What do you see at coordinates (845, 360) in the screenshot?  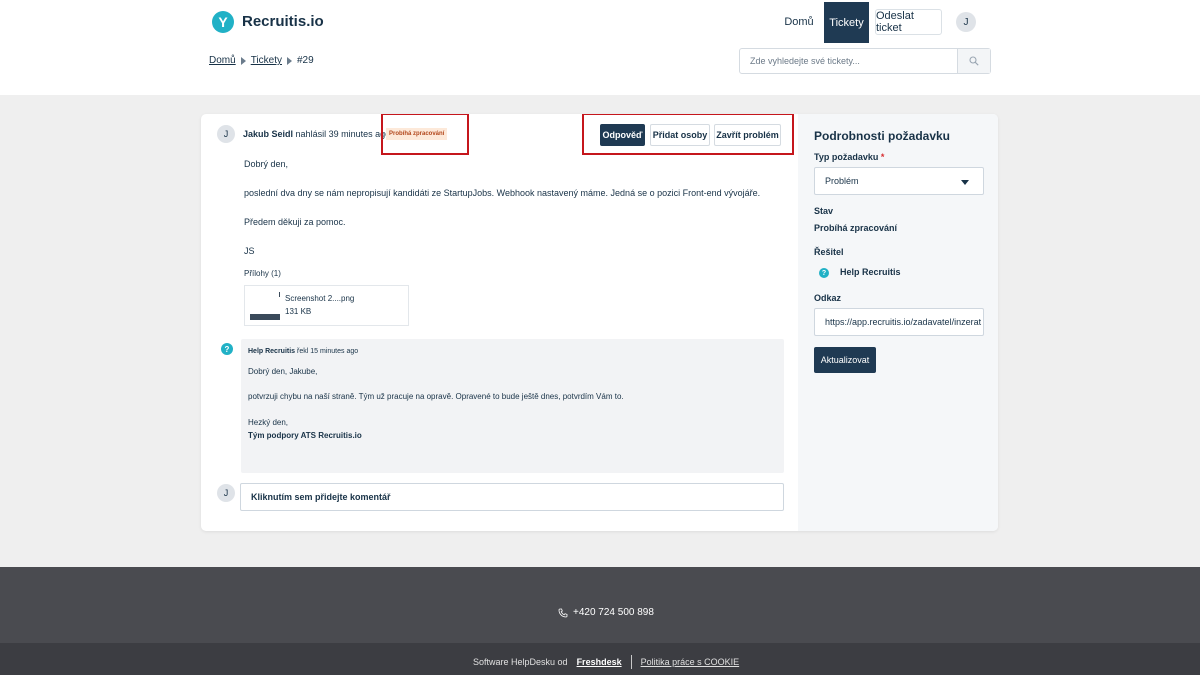 I see `update-button: Aktualizovat` at bounding box center [845, 360].